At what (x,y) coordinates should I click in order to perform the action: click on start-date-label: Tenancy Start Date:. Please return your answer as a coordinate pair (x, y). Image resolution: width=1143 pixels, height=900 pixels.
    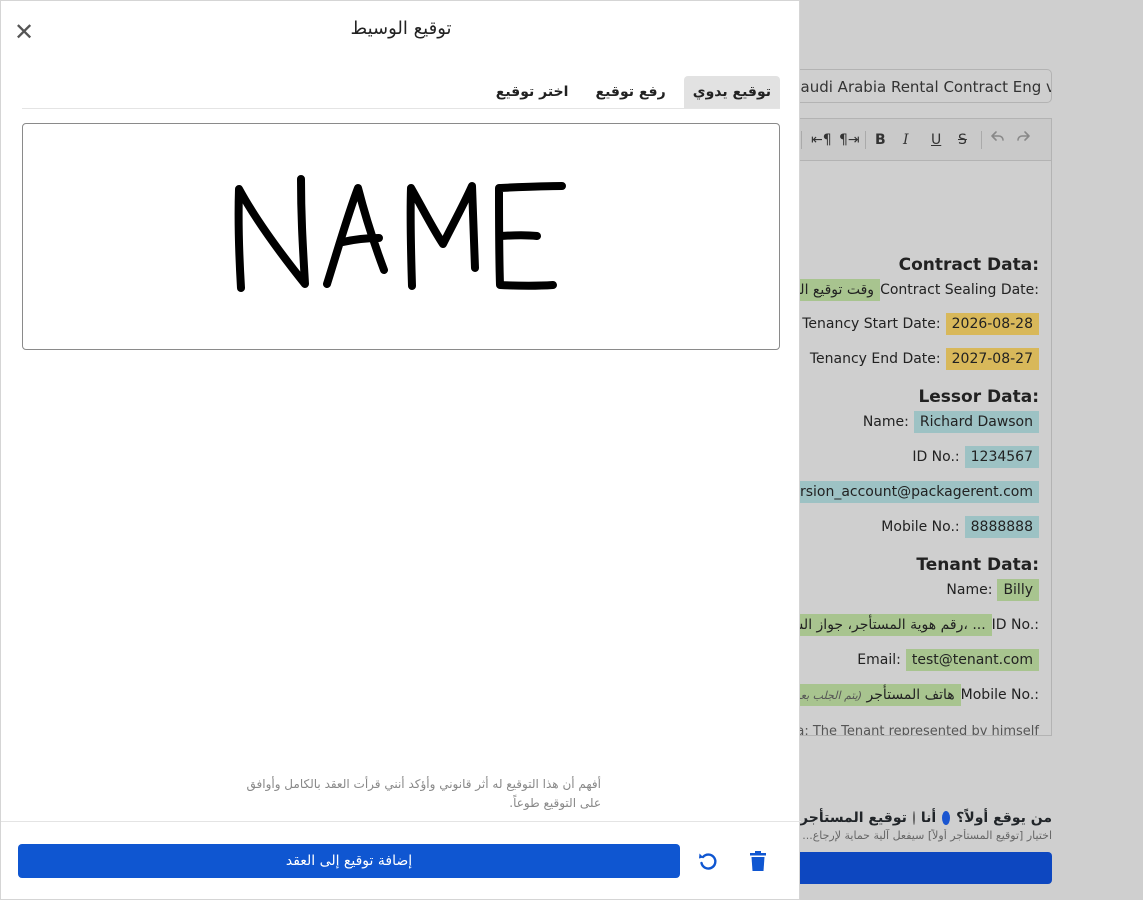
    Looking at the image, I should click on (871, 324).